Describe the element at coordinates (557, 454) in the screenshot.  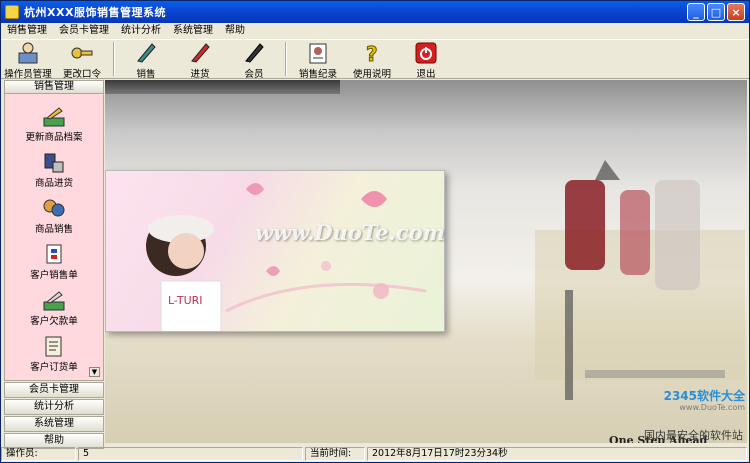
I see `time-value-cell: 2012年8月17日17时23分34秒` at that location.